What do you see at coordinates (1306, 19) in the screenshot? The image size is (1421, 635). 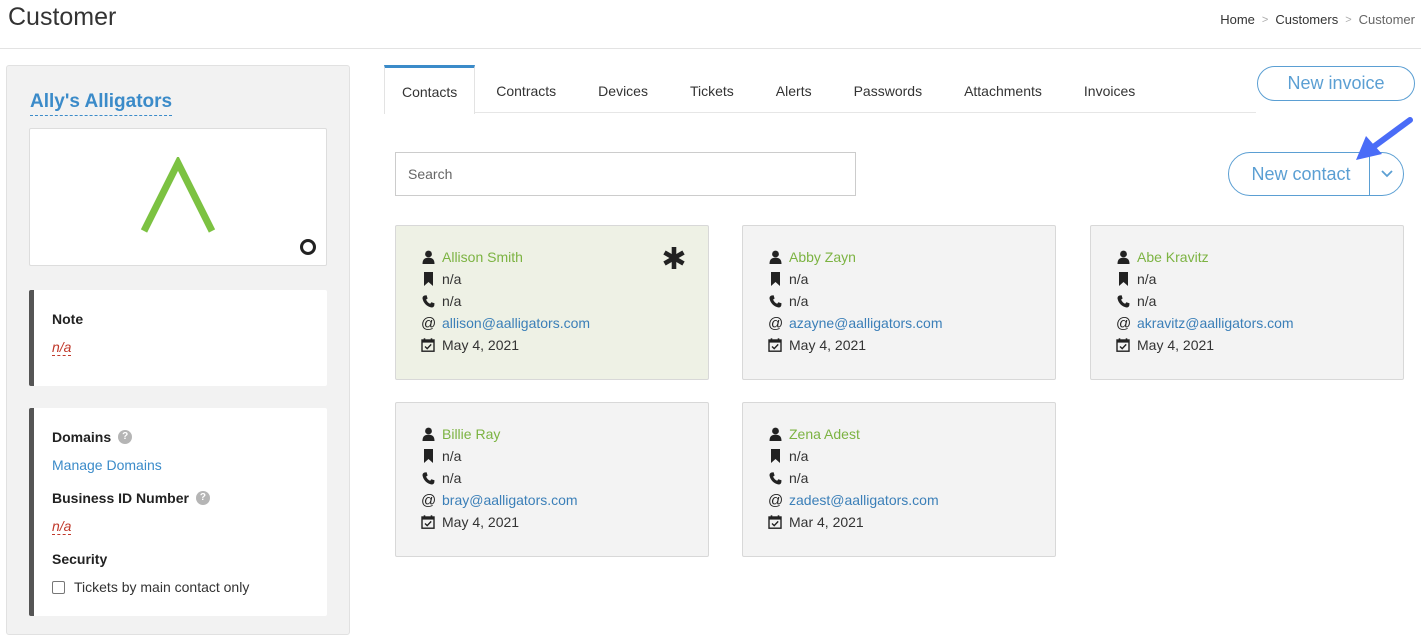 I see `breadcrumb-customers: Customers` at bounding box center [1306, 19].